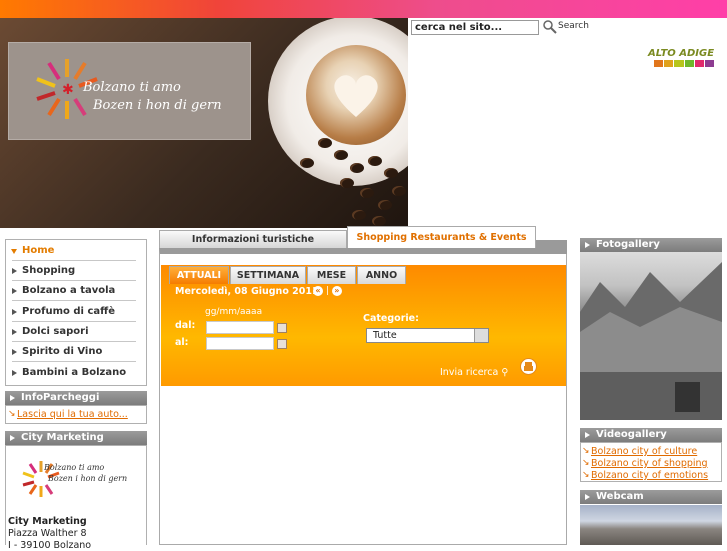  I want to click on webcam-image, so click(651, 525).